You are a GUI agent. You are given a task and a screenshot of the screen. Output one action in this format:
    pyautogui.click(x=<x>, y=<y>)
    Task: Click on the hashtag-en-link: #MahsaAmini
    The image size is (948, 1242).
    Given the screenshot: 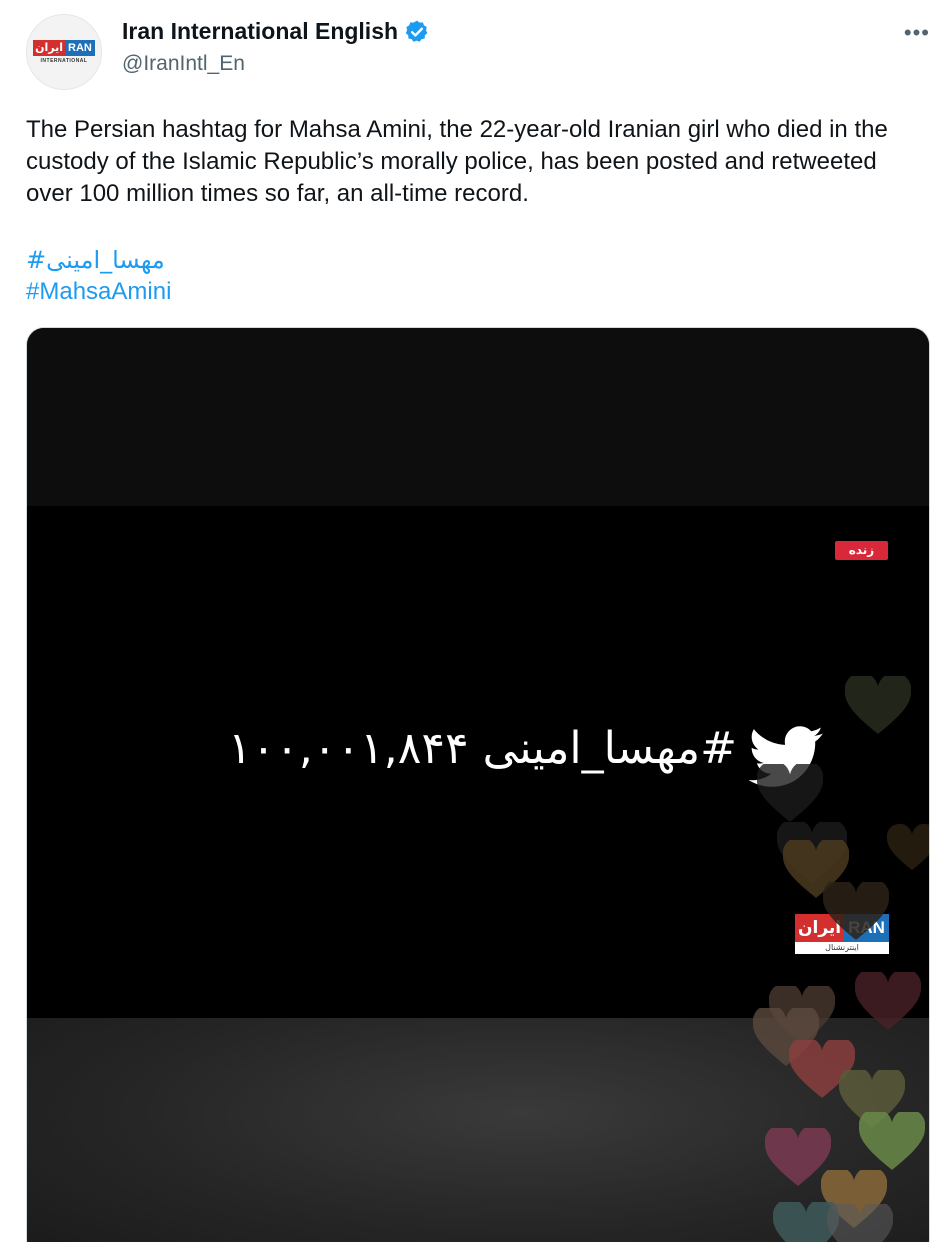 What is the action you would take?
    pyautogui.click(x=98, y=292)
    